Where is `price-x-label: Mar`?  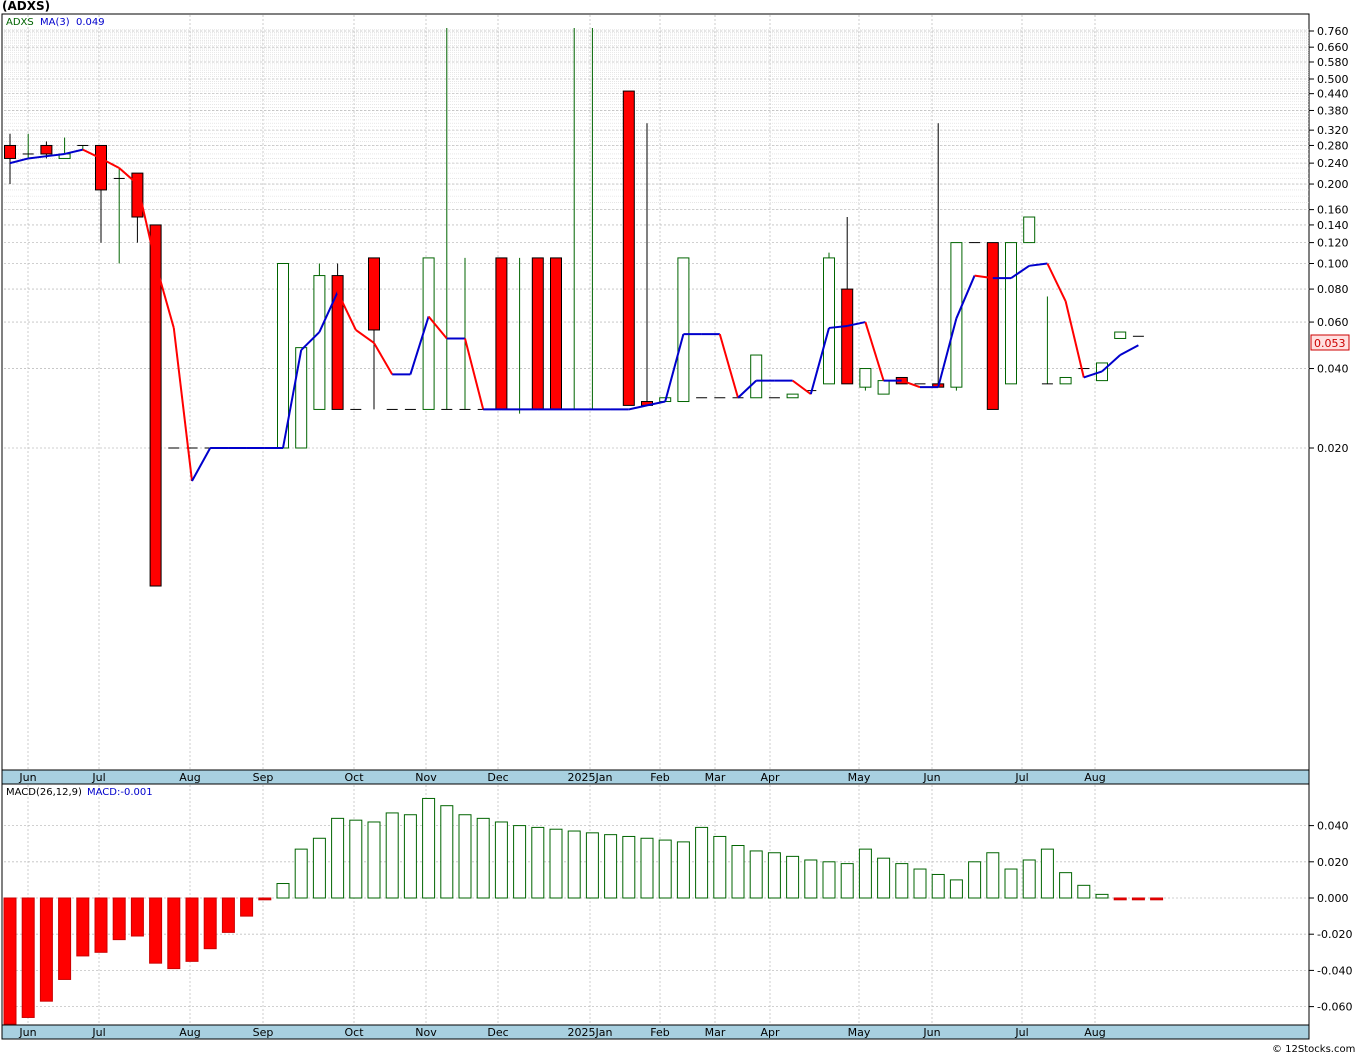 price-x-label: Mar is located at coordinates (715, 777).